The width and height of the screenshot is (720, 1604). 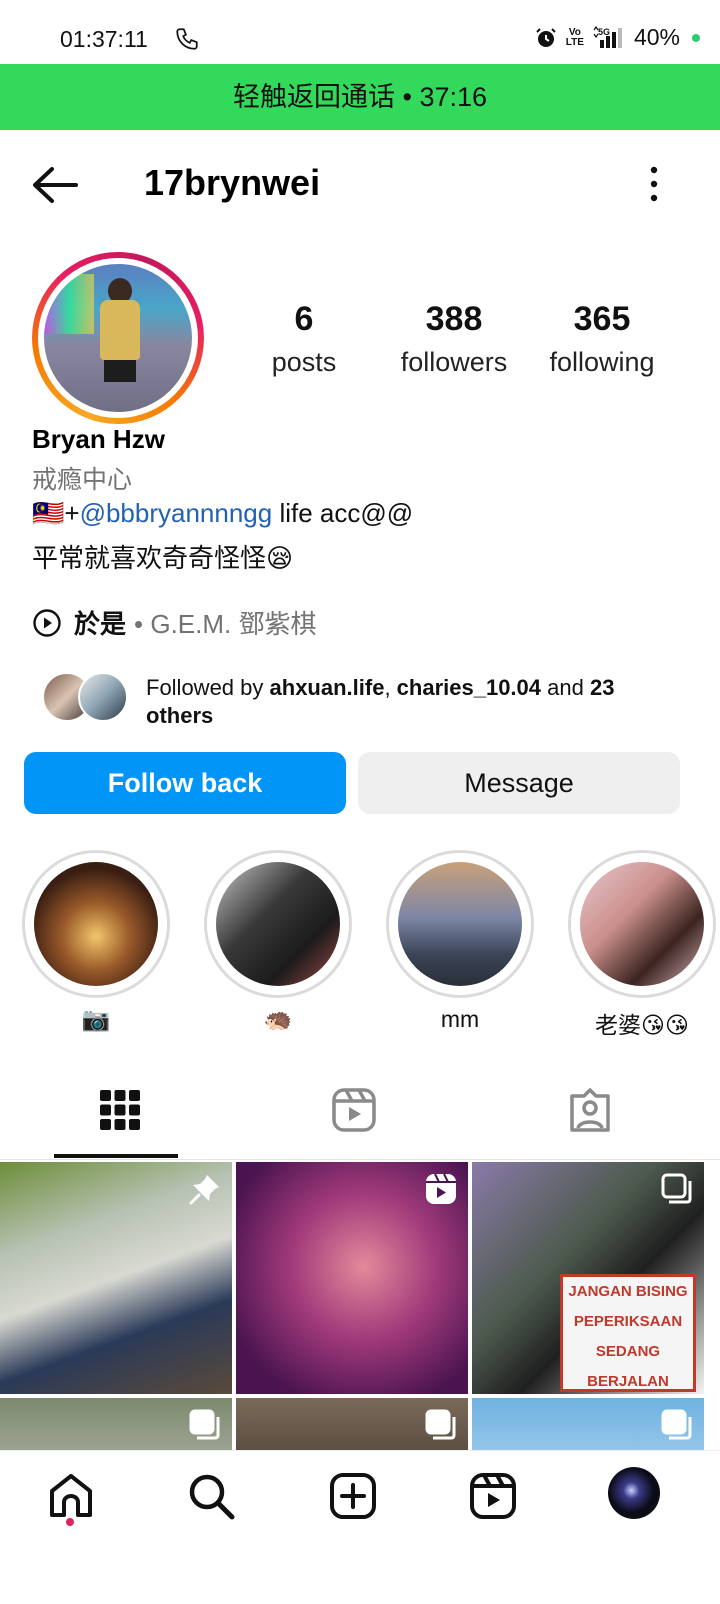 I want to click on home-notification-dot, so click(x=70, y=1522).